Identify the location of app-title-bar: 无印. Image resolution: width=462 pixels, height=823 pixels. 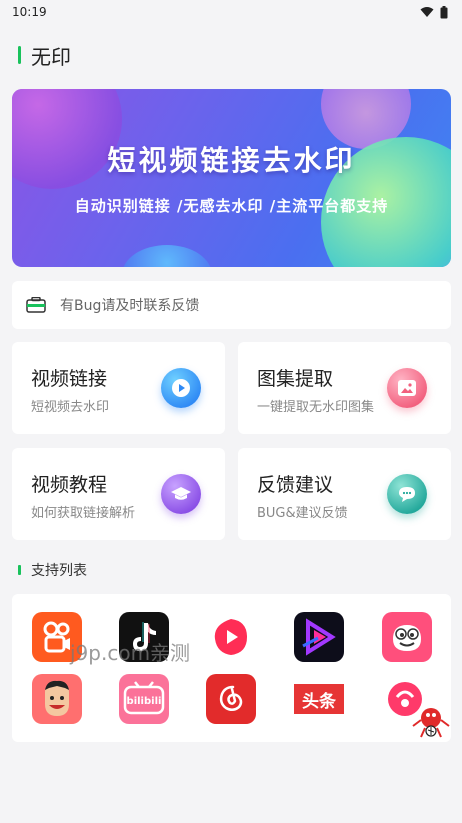
(44, 55).